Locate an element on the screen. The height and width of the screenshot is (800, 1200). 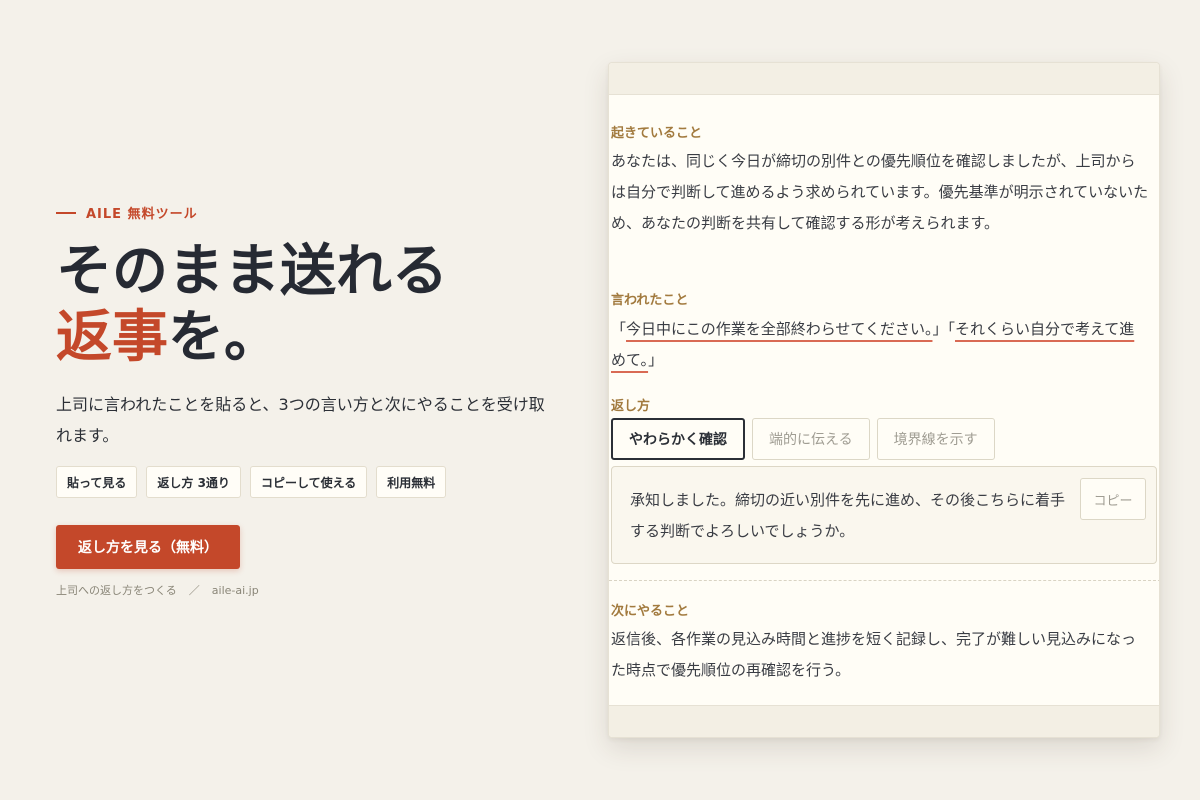
eyebrow: AILE 無料ツール is located at coordinates (127, 212).